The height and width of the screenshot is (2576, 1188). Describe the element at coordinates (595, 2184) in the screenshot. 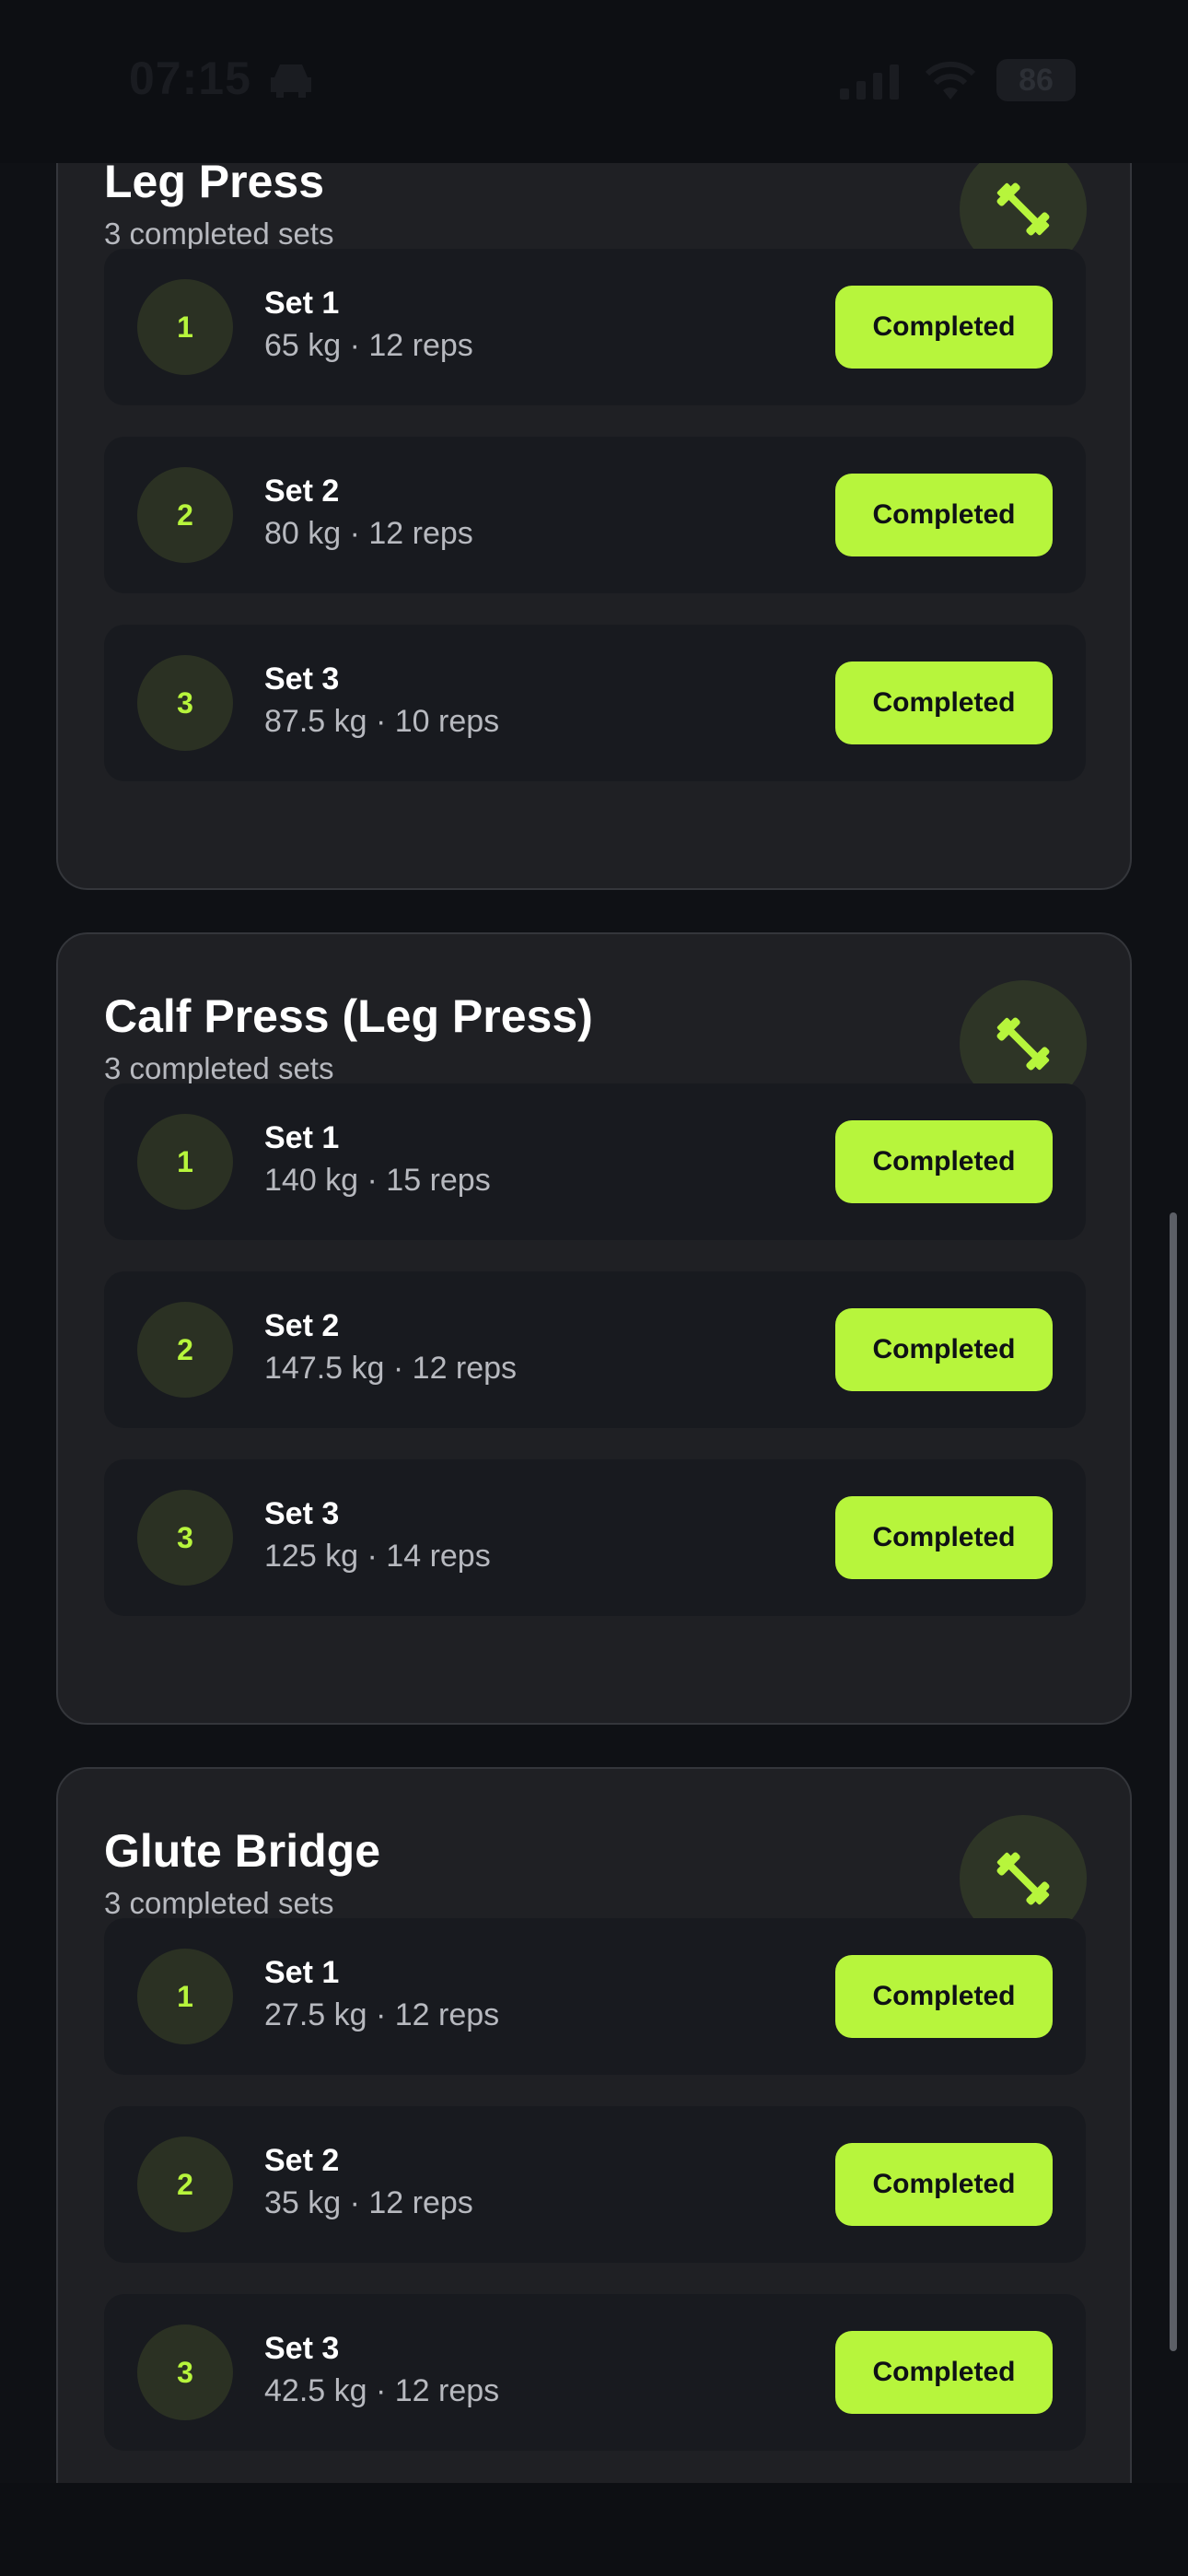

I see `set-row: 2 Set 2 35 kg · 12 reps Completed` at that location.